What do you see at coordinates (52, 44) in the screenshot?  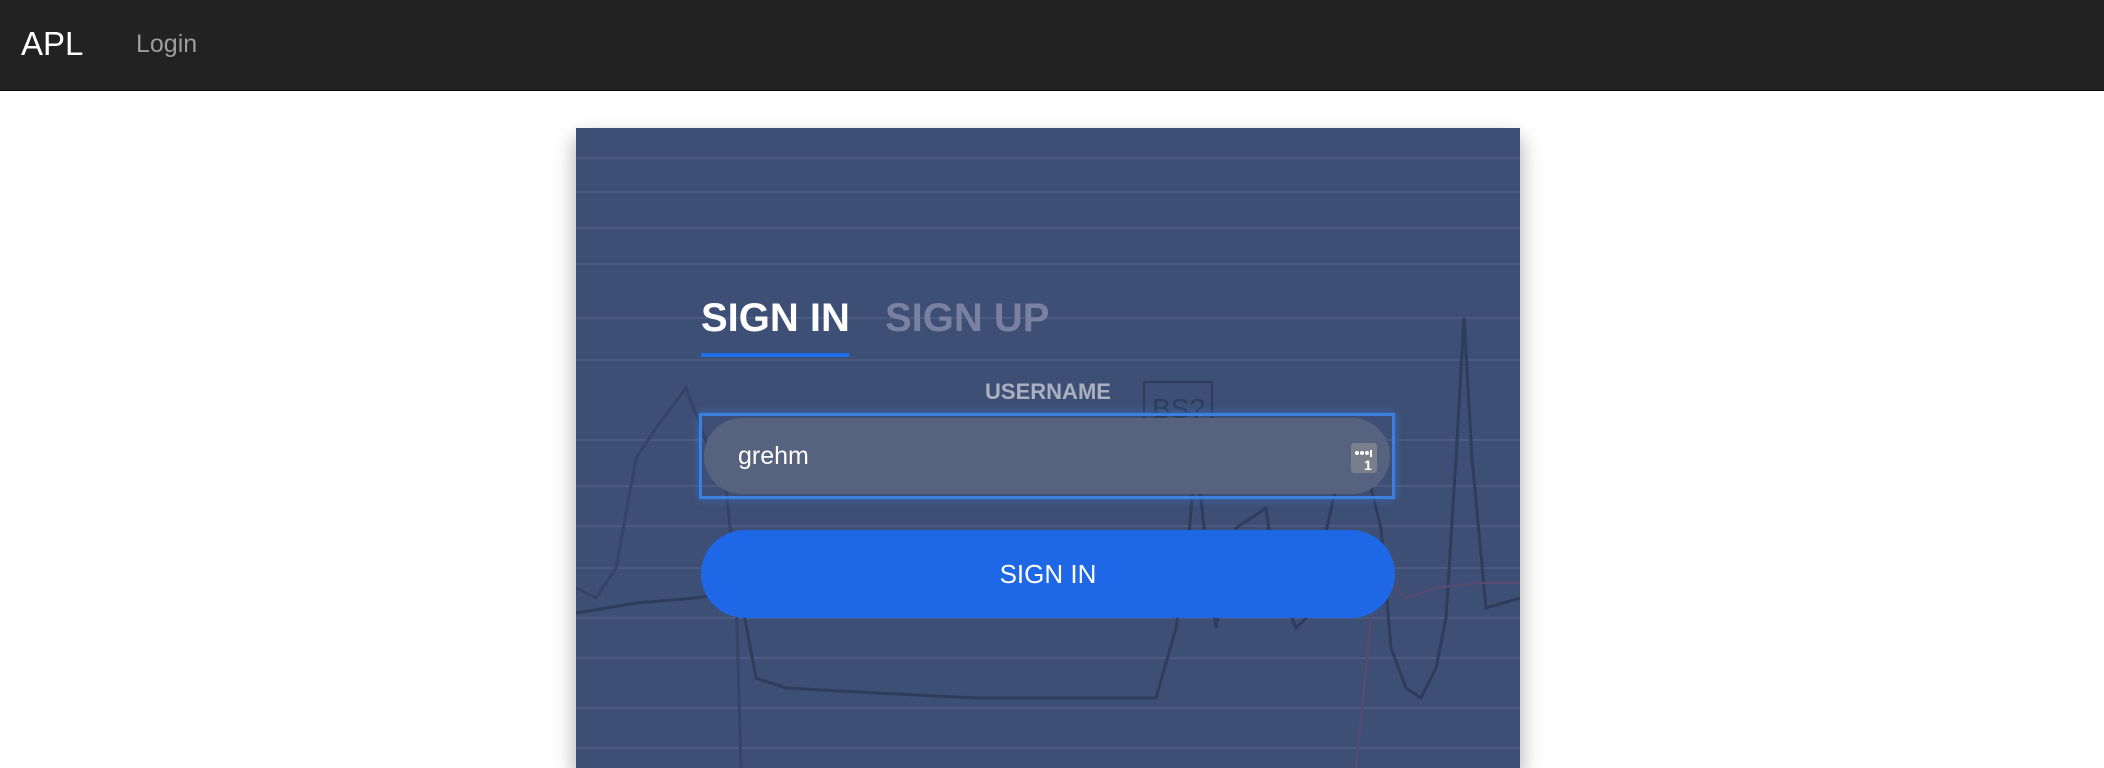 I see `brand-logo: APL` at bounding box center [52, 44].